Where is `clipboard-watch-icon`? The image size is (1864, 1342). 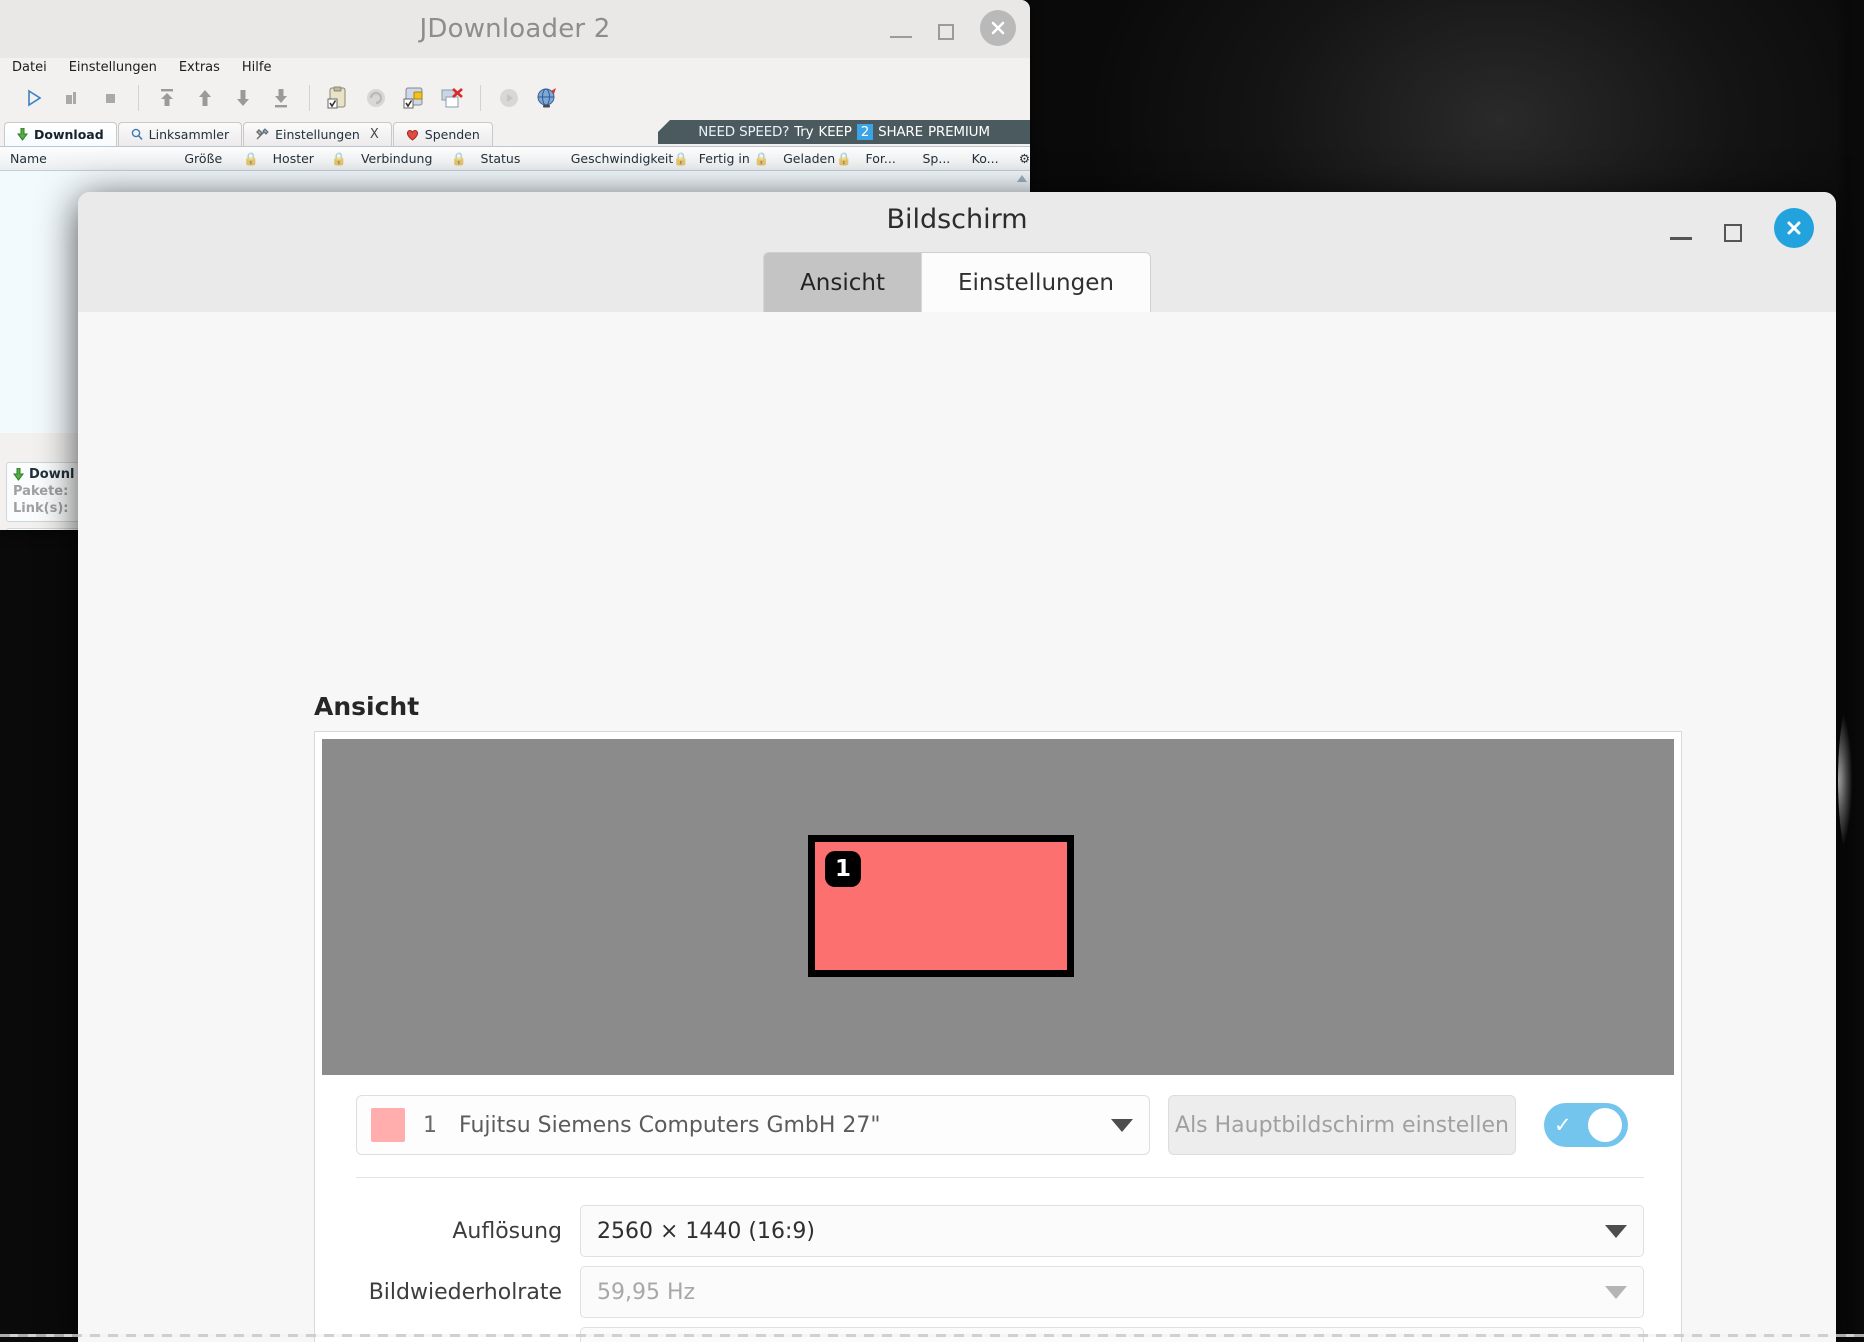
clipboard-watch-icon is located at coordinates (338, 98).